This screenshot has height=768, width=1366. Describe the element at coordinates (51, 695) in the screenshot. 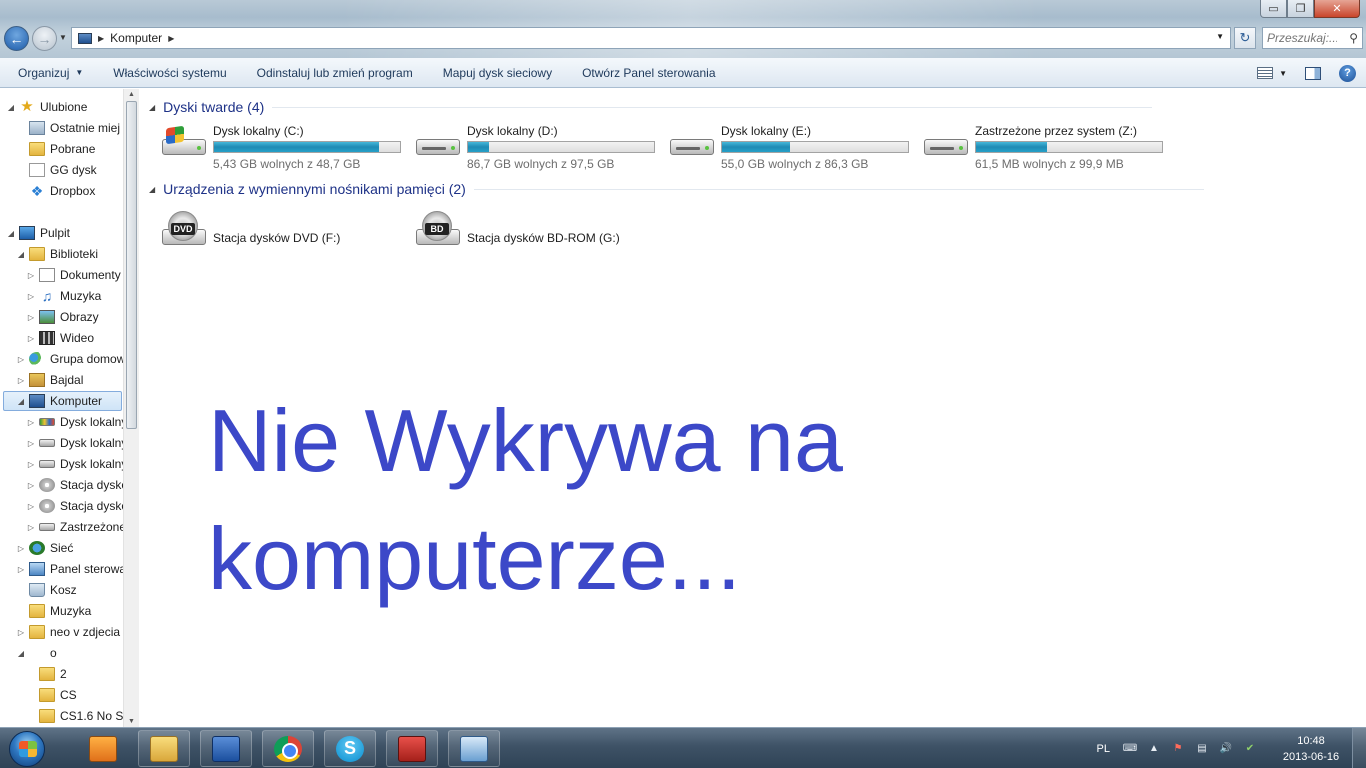

I see `tree-item-folder-cs: CS` at that location.